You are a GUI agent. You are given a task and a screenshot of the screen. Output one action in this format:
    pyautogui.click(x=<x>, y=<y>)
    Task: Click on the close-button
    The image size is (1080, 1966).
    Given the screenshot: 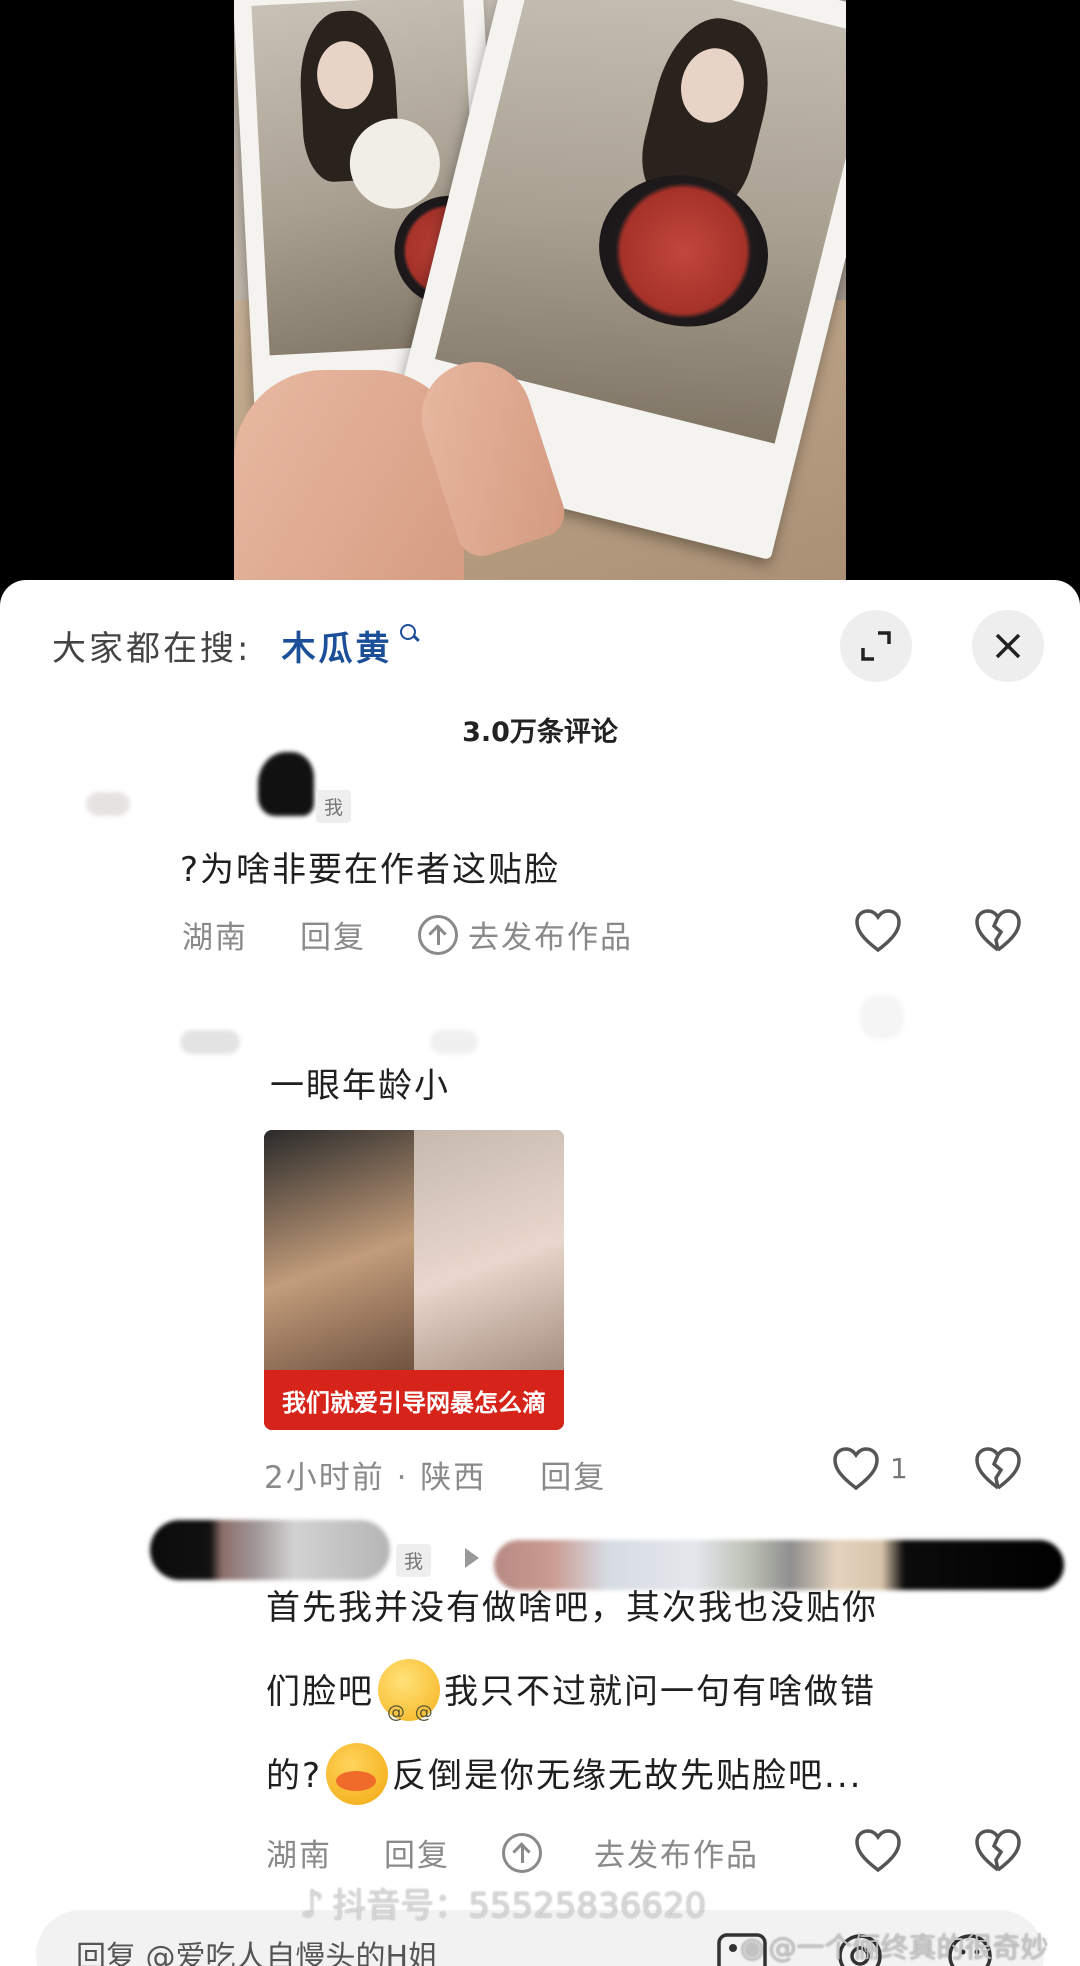 What is the action you would take?
    pyautogui.click(x=1008, y=646)
    